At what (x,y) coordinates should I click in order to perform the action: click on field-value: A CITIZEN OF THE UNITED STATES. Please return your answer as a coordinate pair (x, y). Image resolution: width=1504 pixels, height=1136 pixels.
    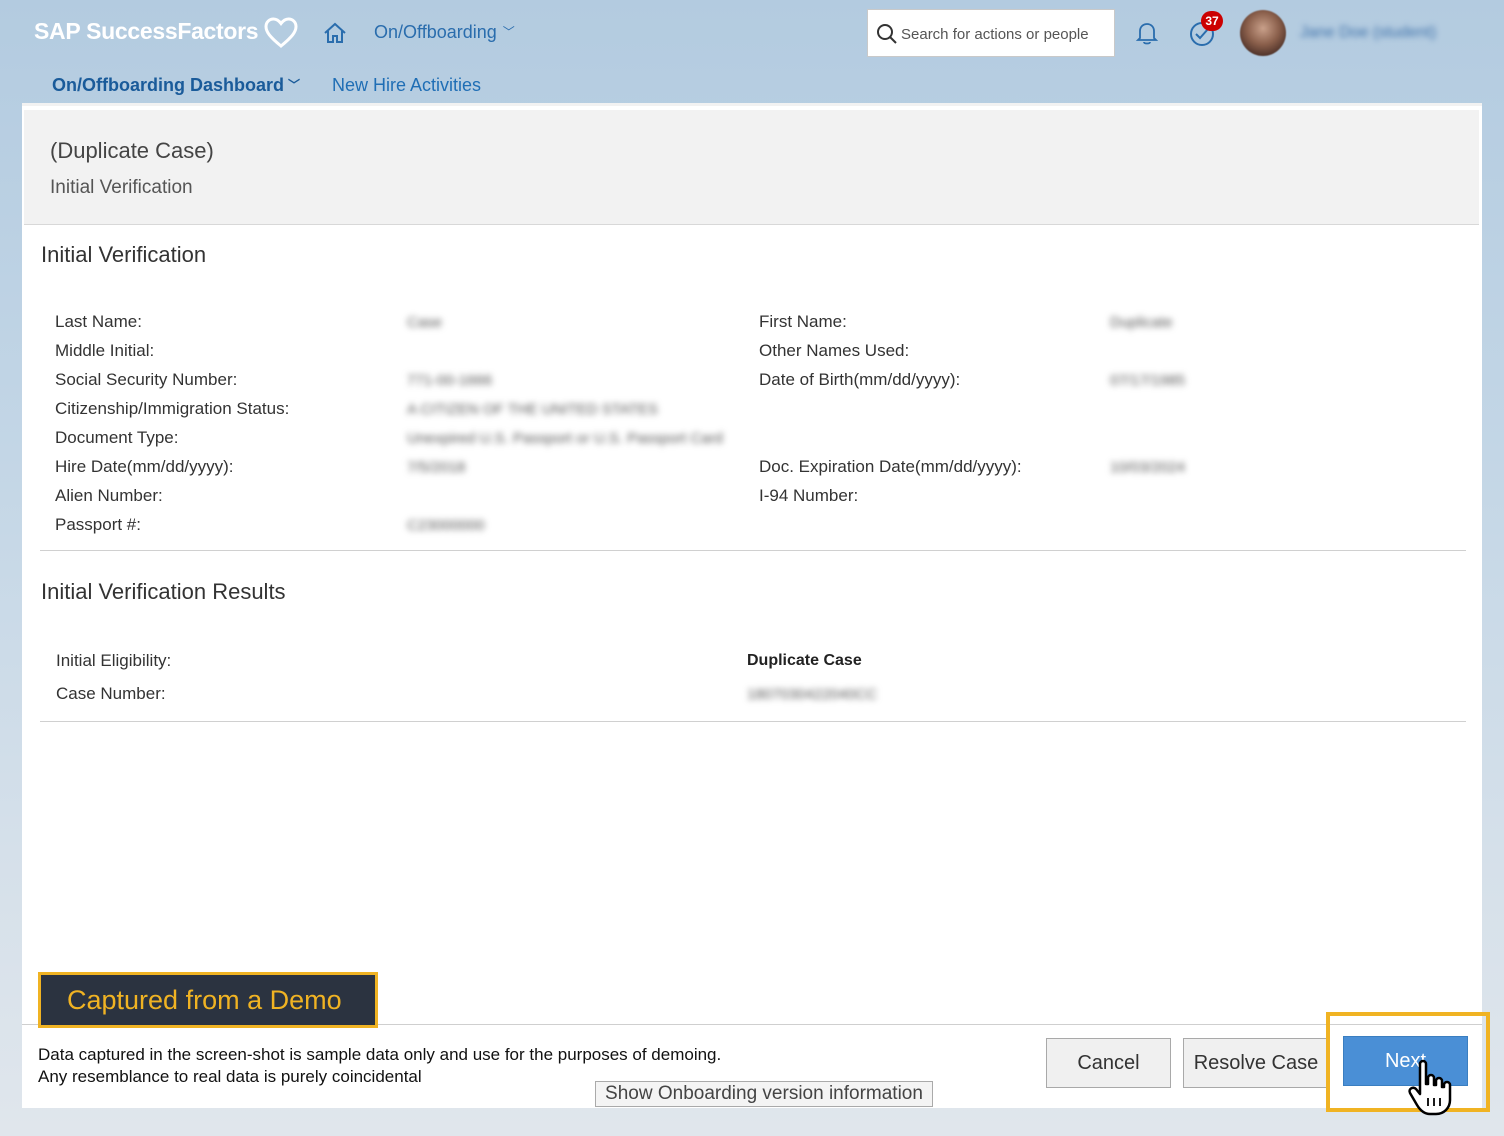
    Looking at the image, I should click on (532, 409).